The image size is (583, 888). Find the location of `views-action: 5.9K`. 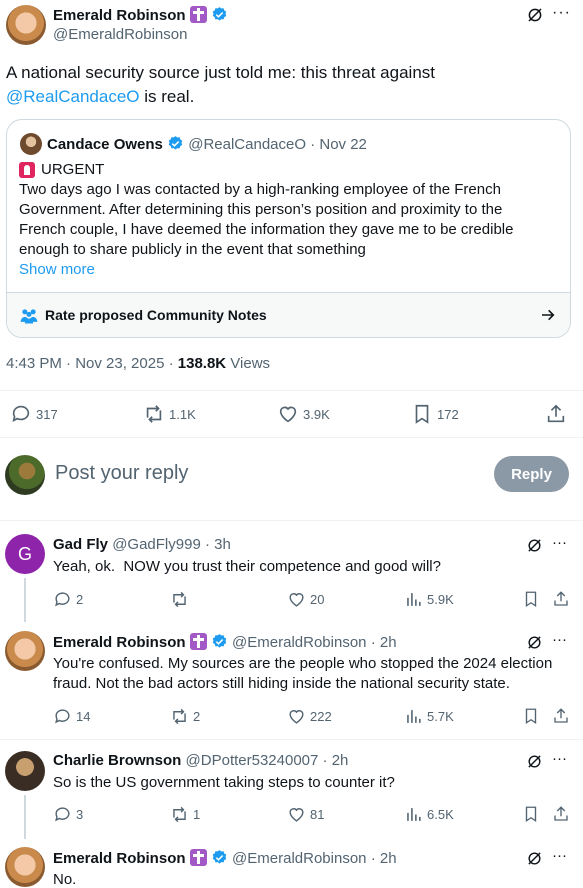

views-action: 5.9K is located at coordinates (429, 599).